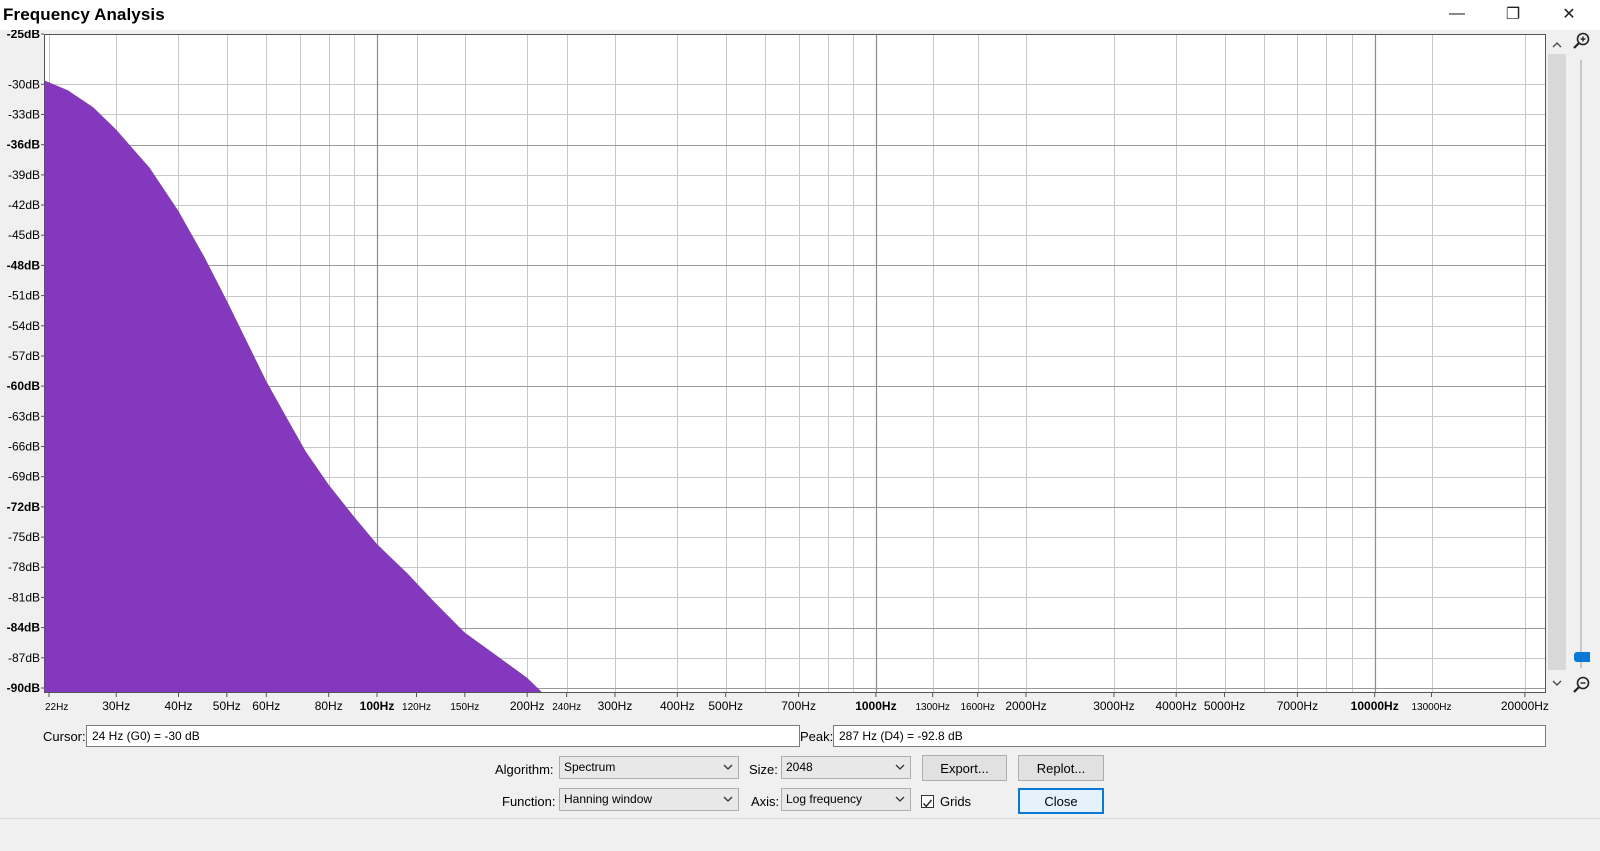  I want to click on x-tick-label: 20000Hz, so click(1525, 705).